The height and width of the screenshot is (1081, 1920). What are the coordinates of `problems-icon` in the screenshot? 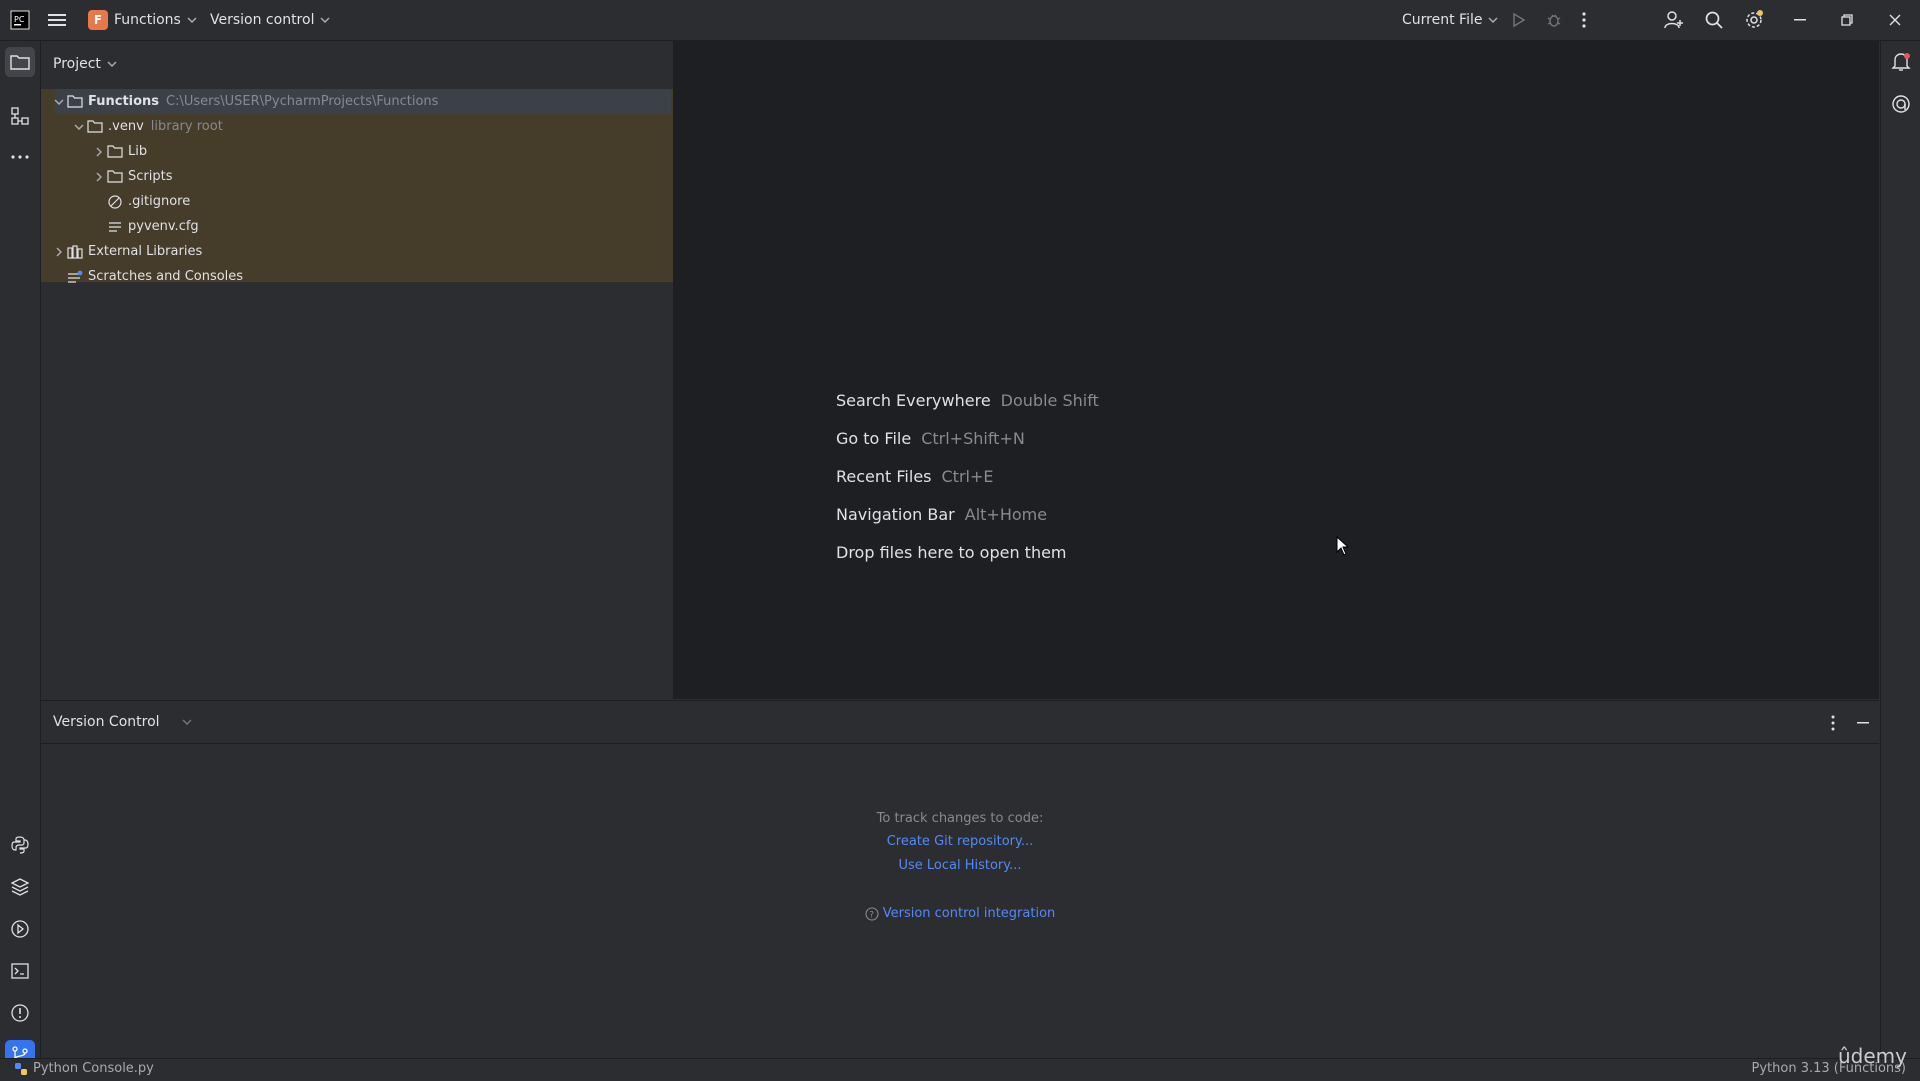 It's located at (20, 1013).